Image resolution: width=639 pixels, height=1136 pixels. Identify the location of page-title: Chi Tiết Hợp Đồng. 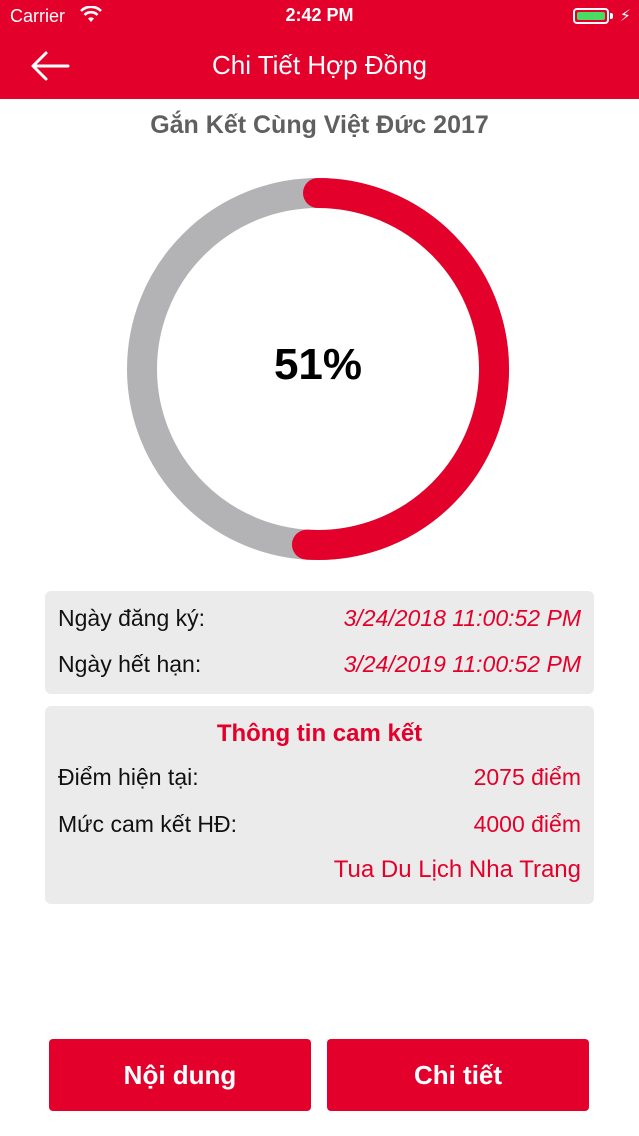
(319, 65).